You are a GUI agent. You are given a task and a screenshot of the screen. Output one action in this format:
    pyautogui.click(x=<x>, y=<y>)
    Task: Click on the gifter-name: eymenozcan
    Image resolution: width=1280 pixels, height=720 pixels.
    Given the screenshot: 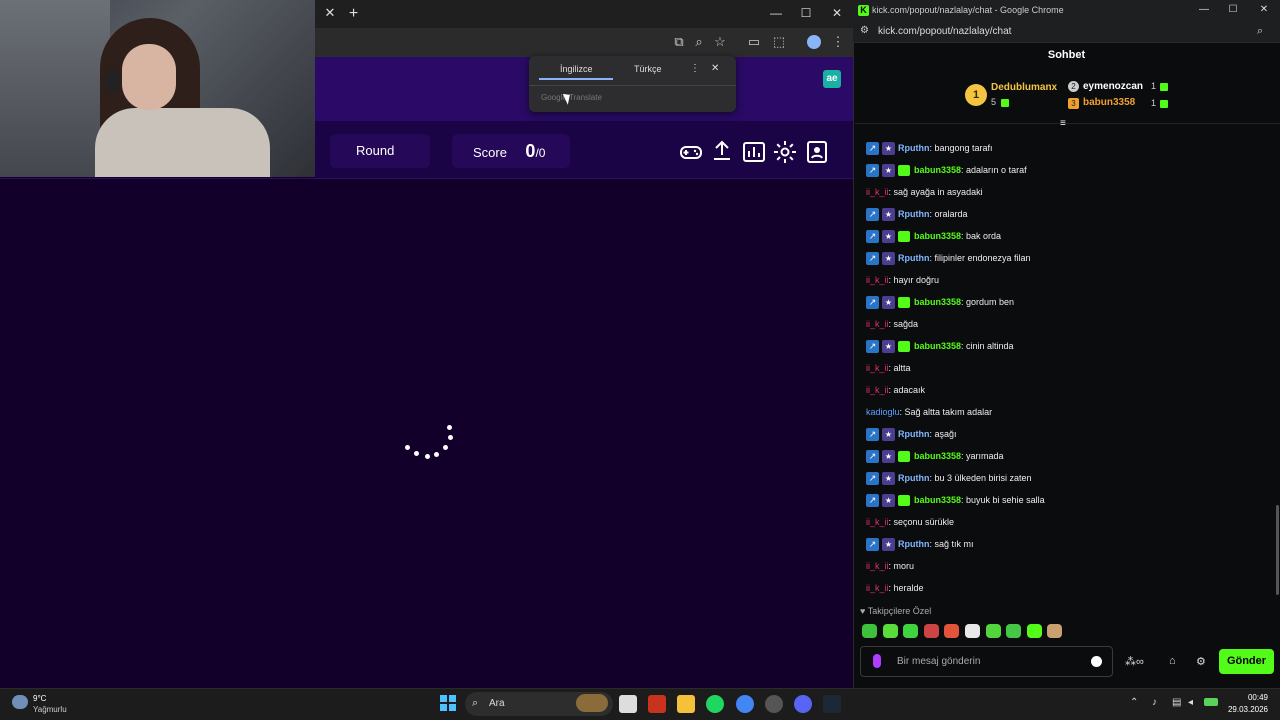 What is the action you would take?
    pyautogui.click(x=1113, y=86)
    